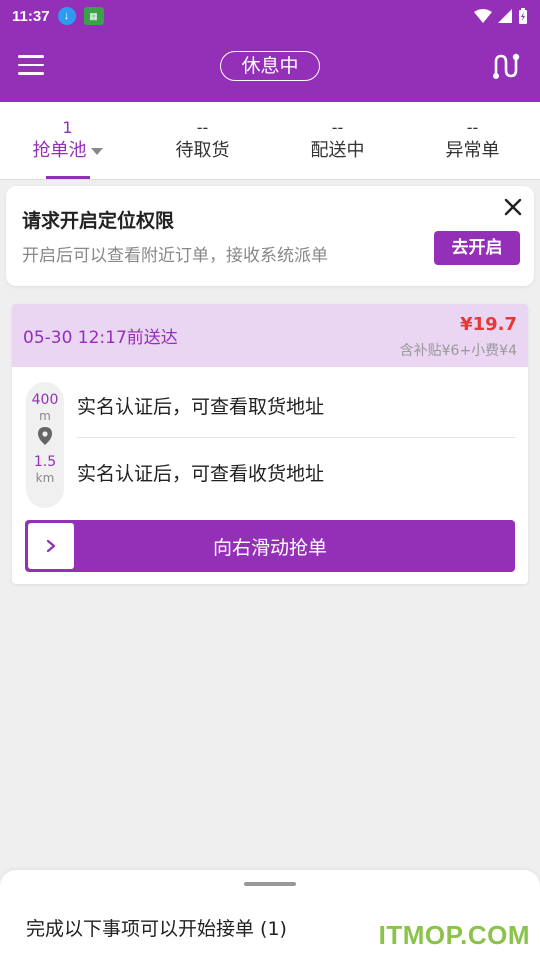 The height and width of the screenshot is (960, 540). What do you see at coordinates (337, 150) in the screenshot?
I see `tab-label: 配送中` at bounding box center [337, 150].